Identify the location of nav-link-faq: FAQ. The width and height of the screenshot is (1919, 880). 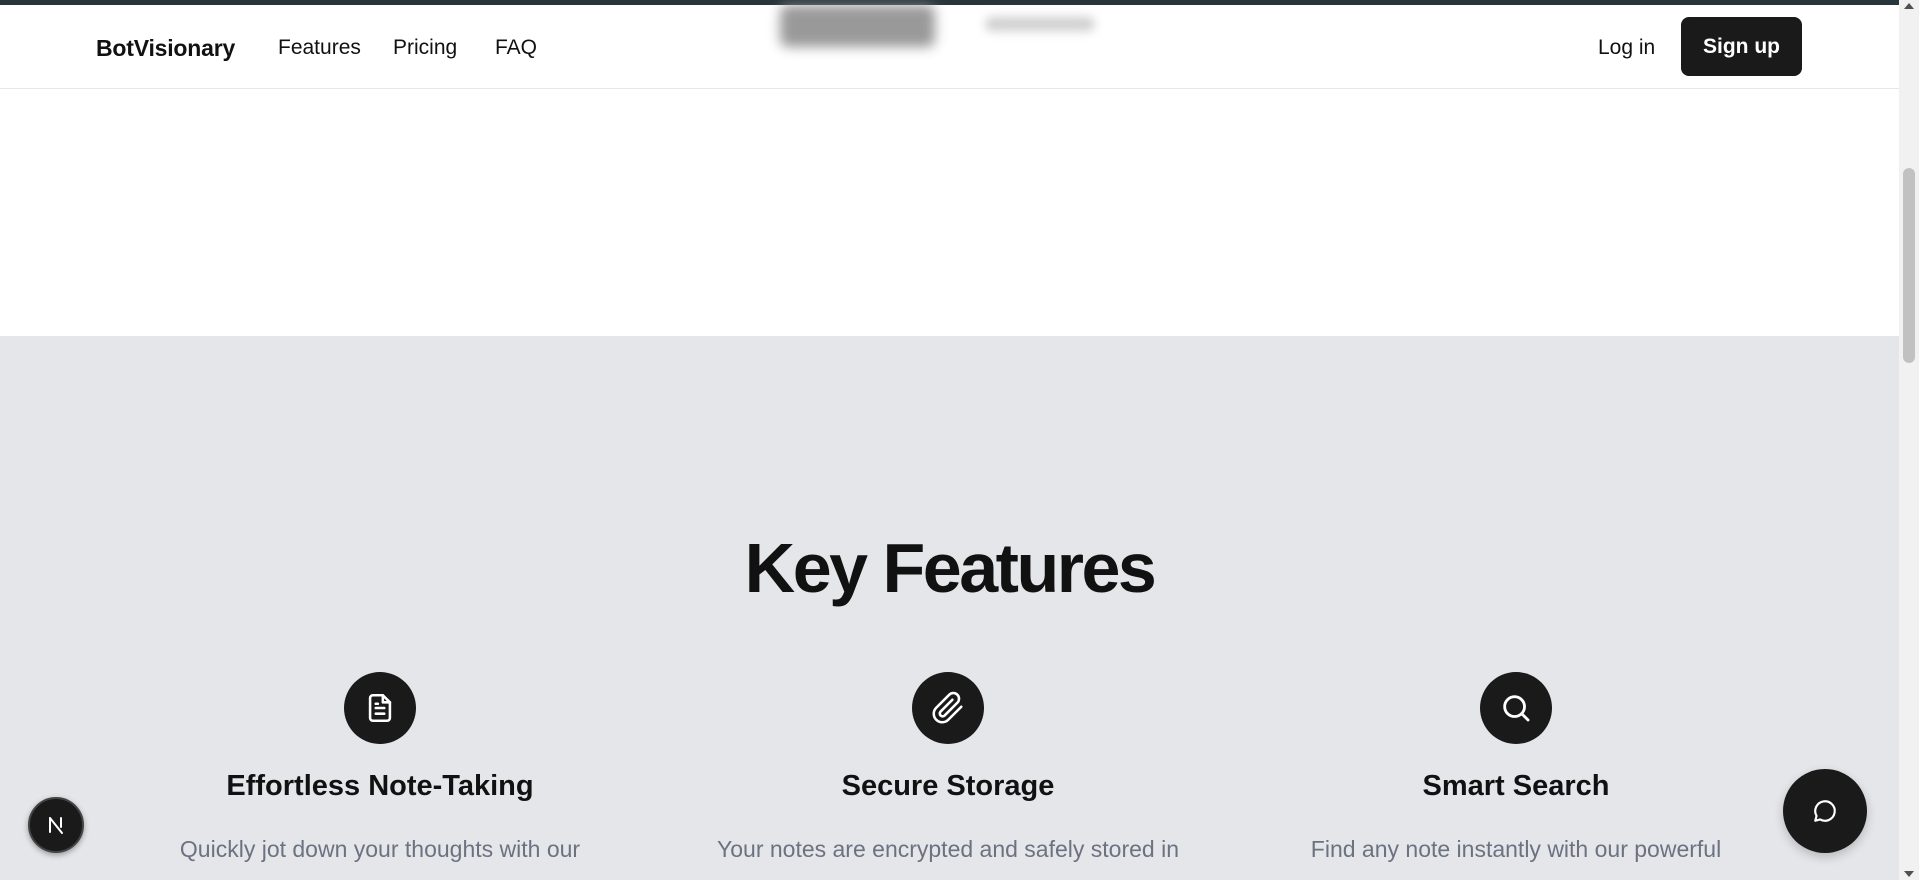
(516, 48).